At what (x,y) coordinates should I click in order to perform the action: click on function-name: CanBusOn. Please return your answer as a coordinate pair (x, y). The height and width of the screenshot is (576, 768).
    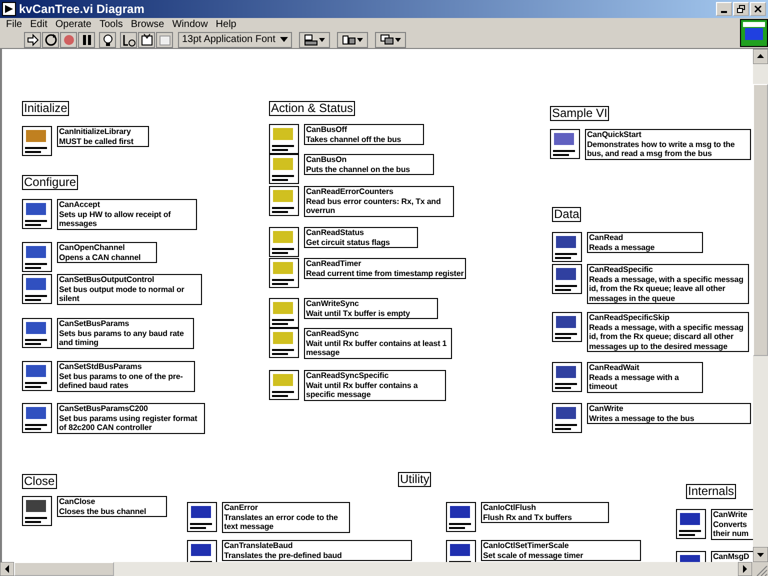
    Looking at the image, I should click on (327, 159).